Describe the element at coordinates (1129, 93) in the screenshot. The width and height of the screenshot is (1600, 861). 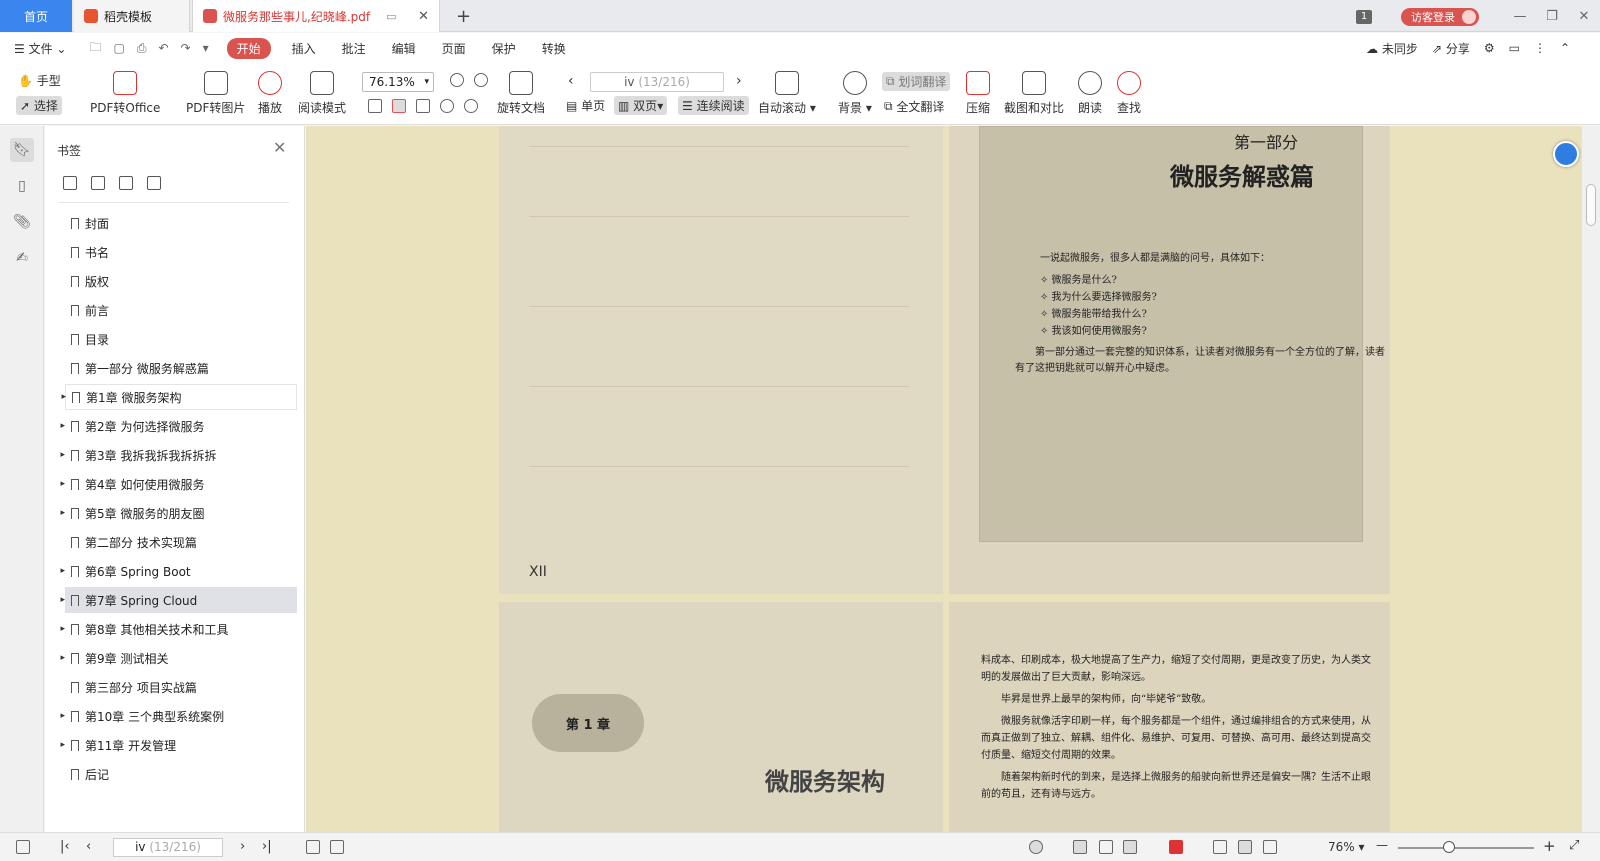
I see `find-button: 查找` at that location.